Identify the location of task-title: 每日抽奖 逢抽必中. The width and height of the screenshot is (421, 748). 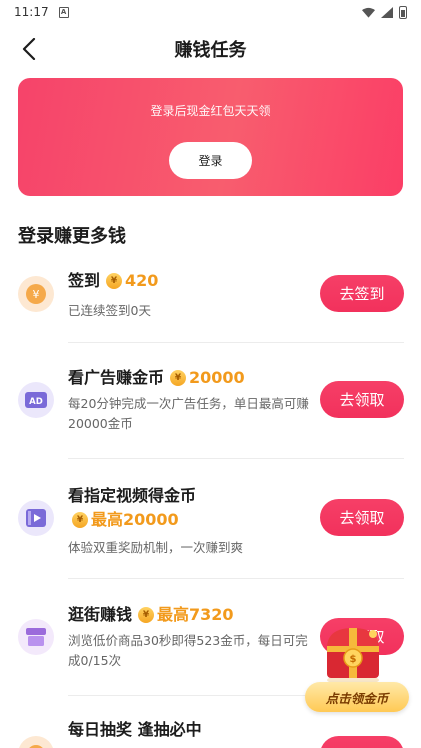
(135, 729).